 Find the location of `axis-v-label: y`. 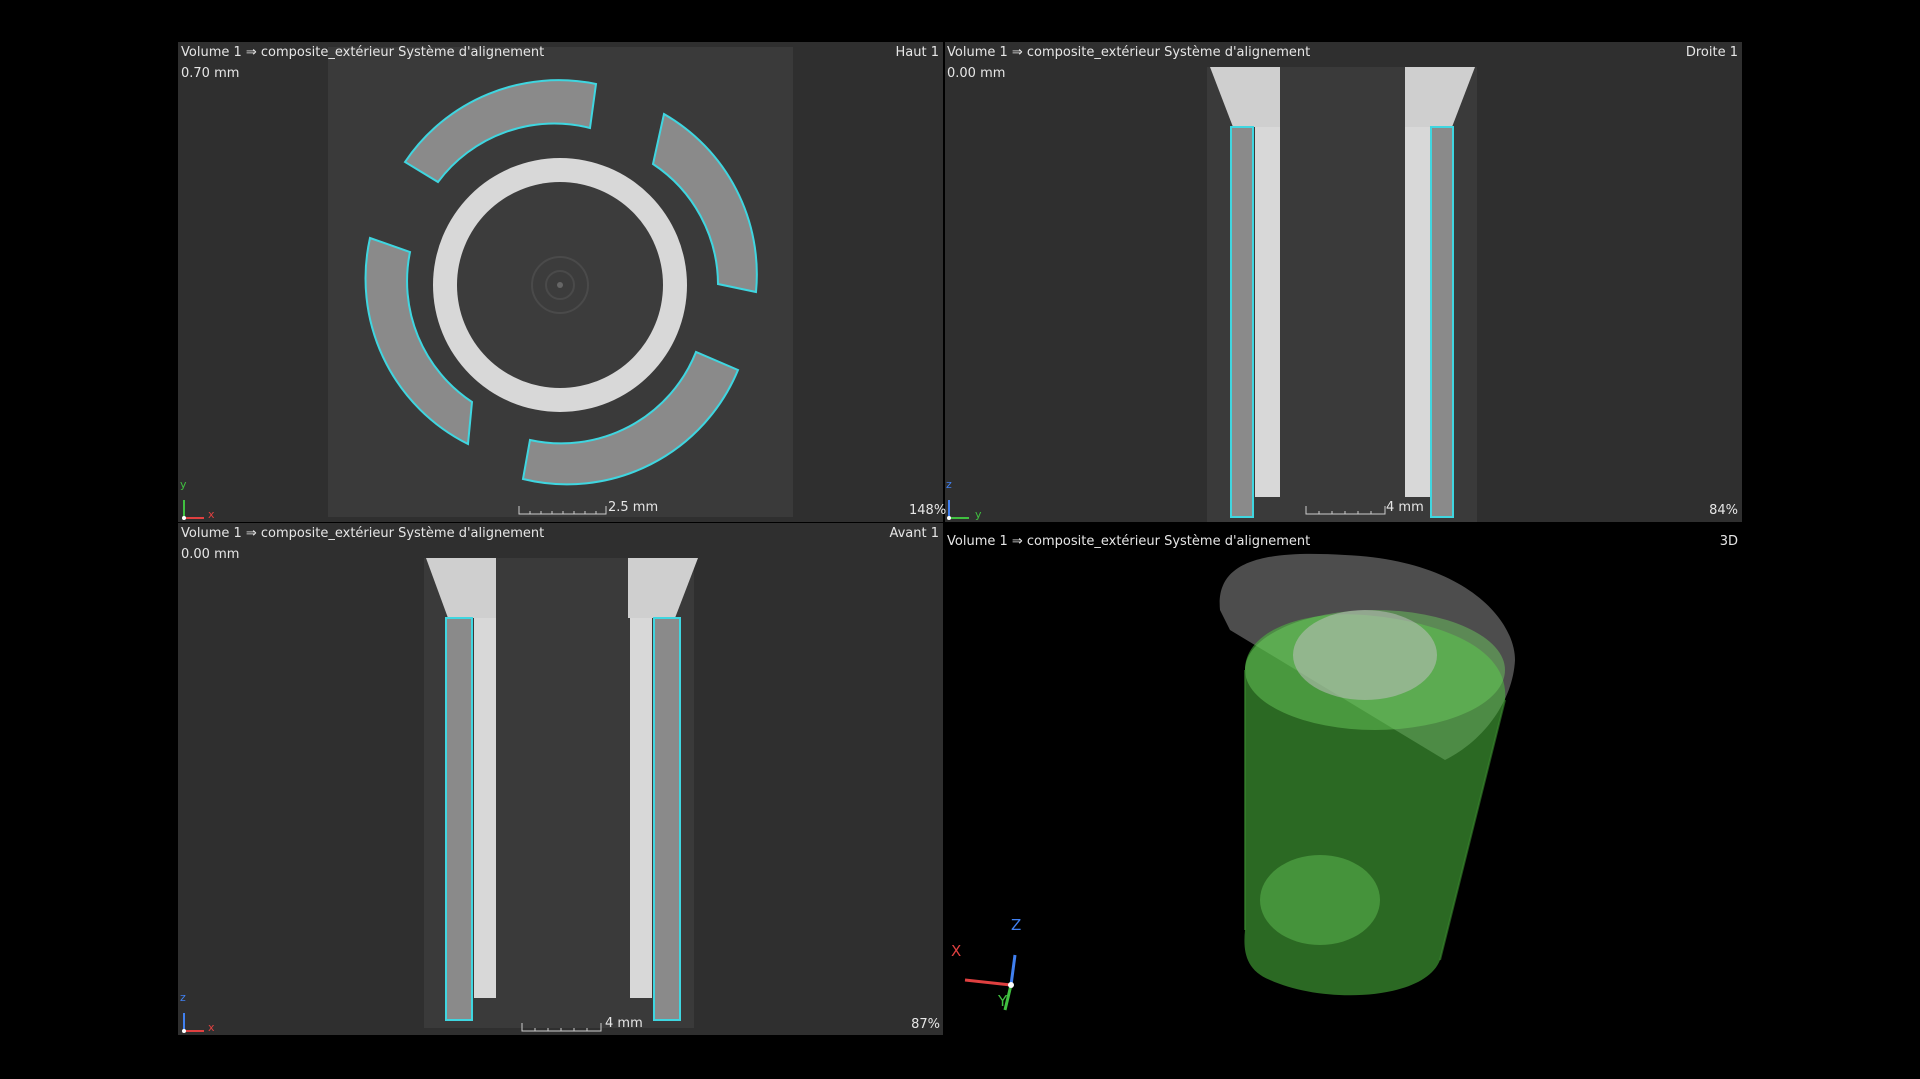

axis-v-label: y is located at coordinates (183, 484).